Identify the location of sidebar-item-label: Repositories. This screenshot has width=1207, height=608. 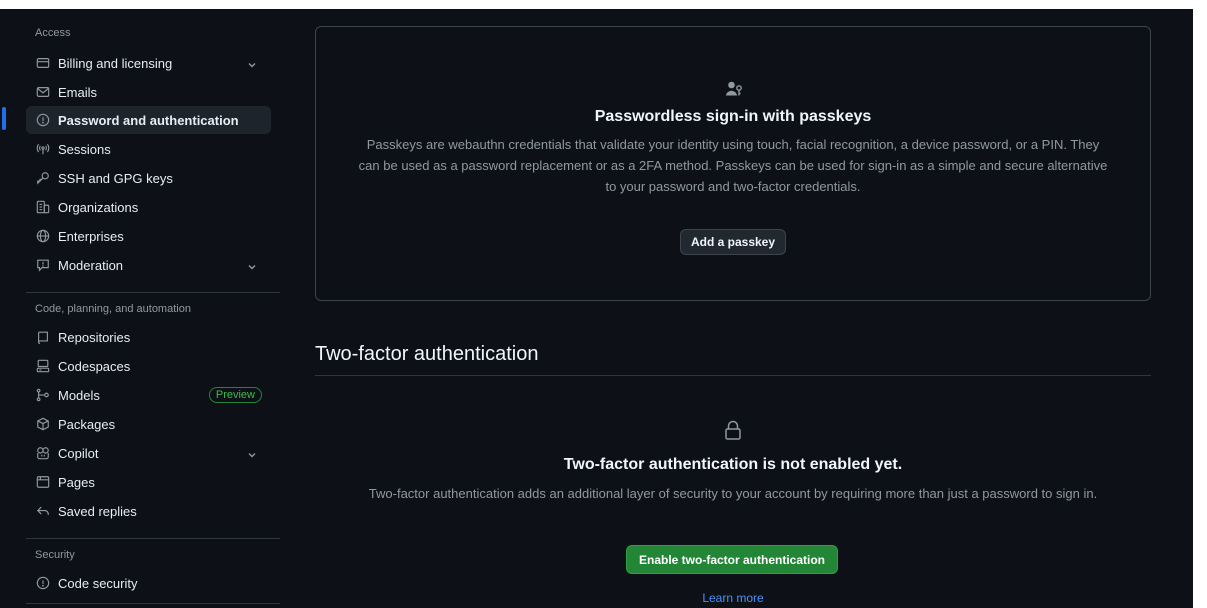
(94, 337).